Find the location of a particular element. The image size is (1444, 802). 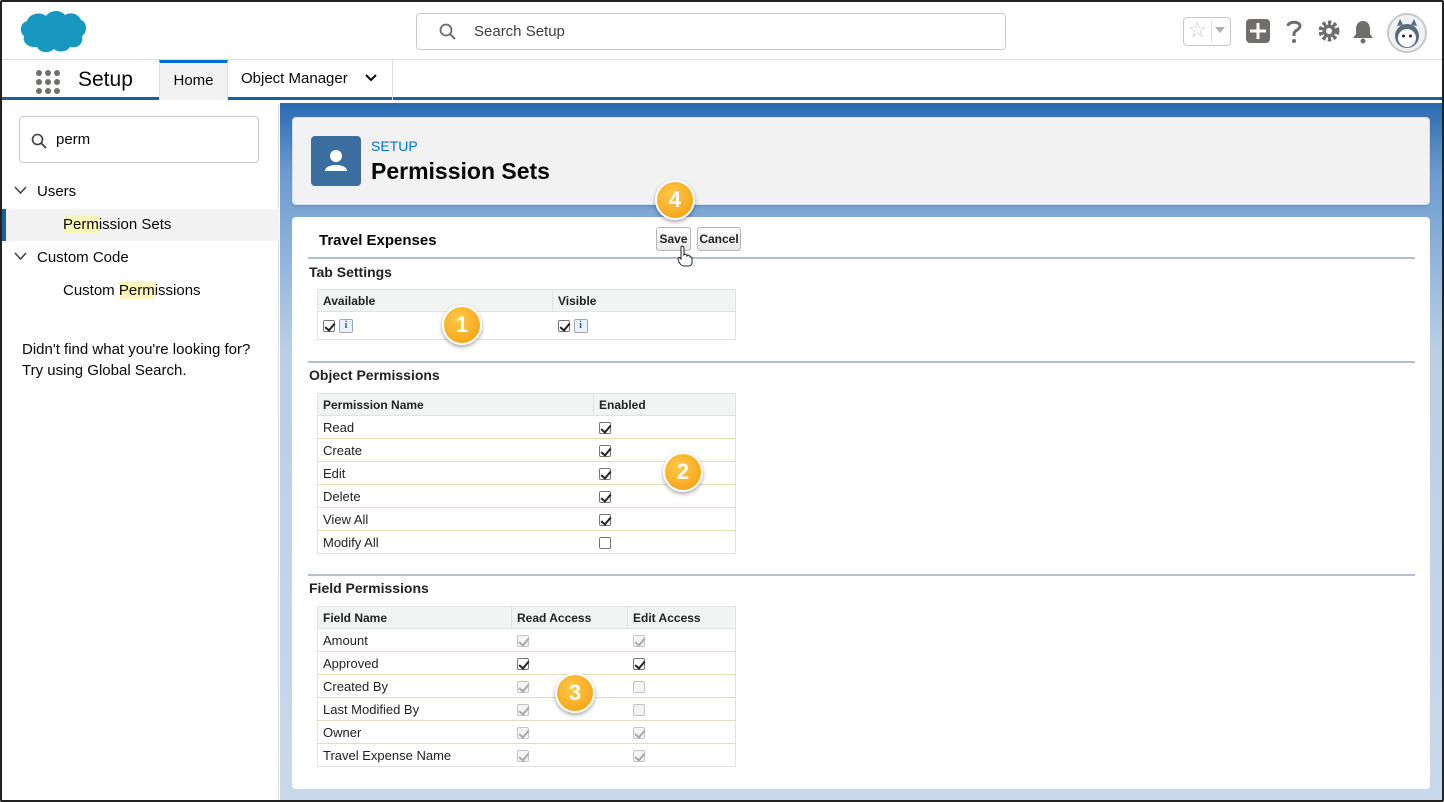

field-name: Approved is located at coordinates (414, 663).